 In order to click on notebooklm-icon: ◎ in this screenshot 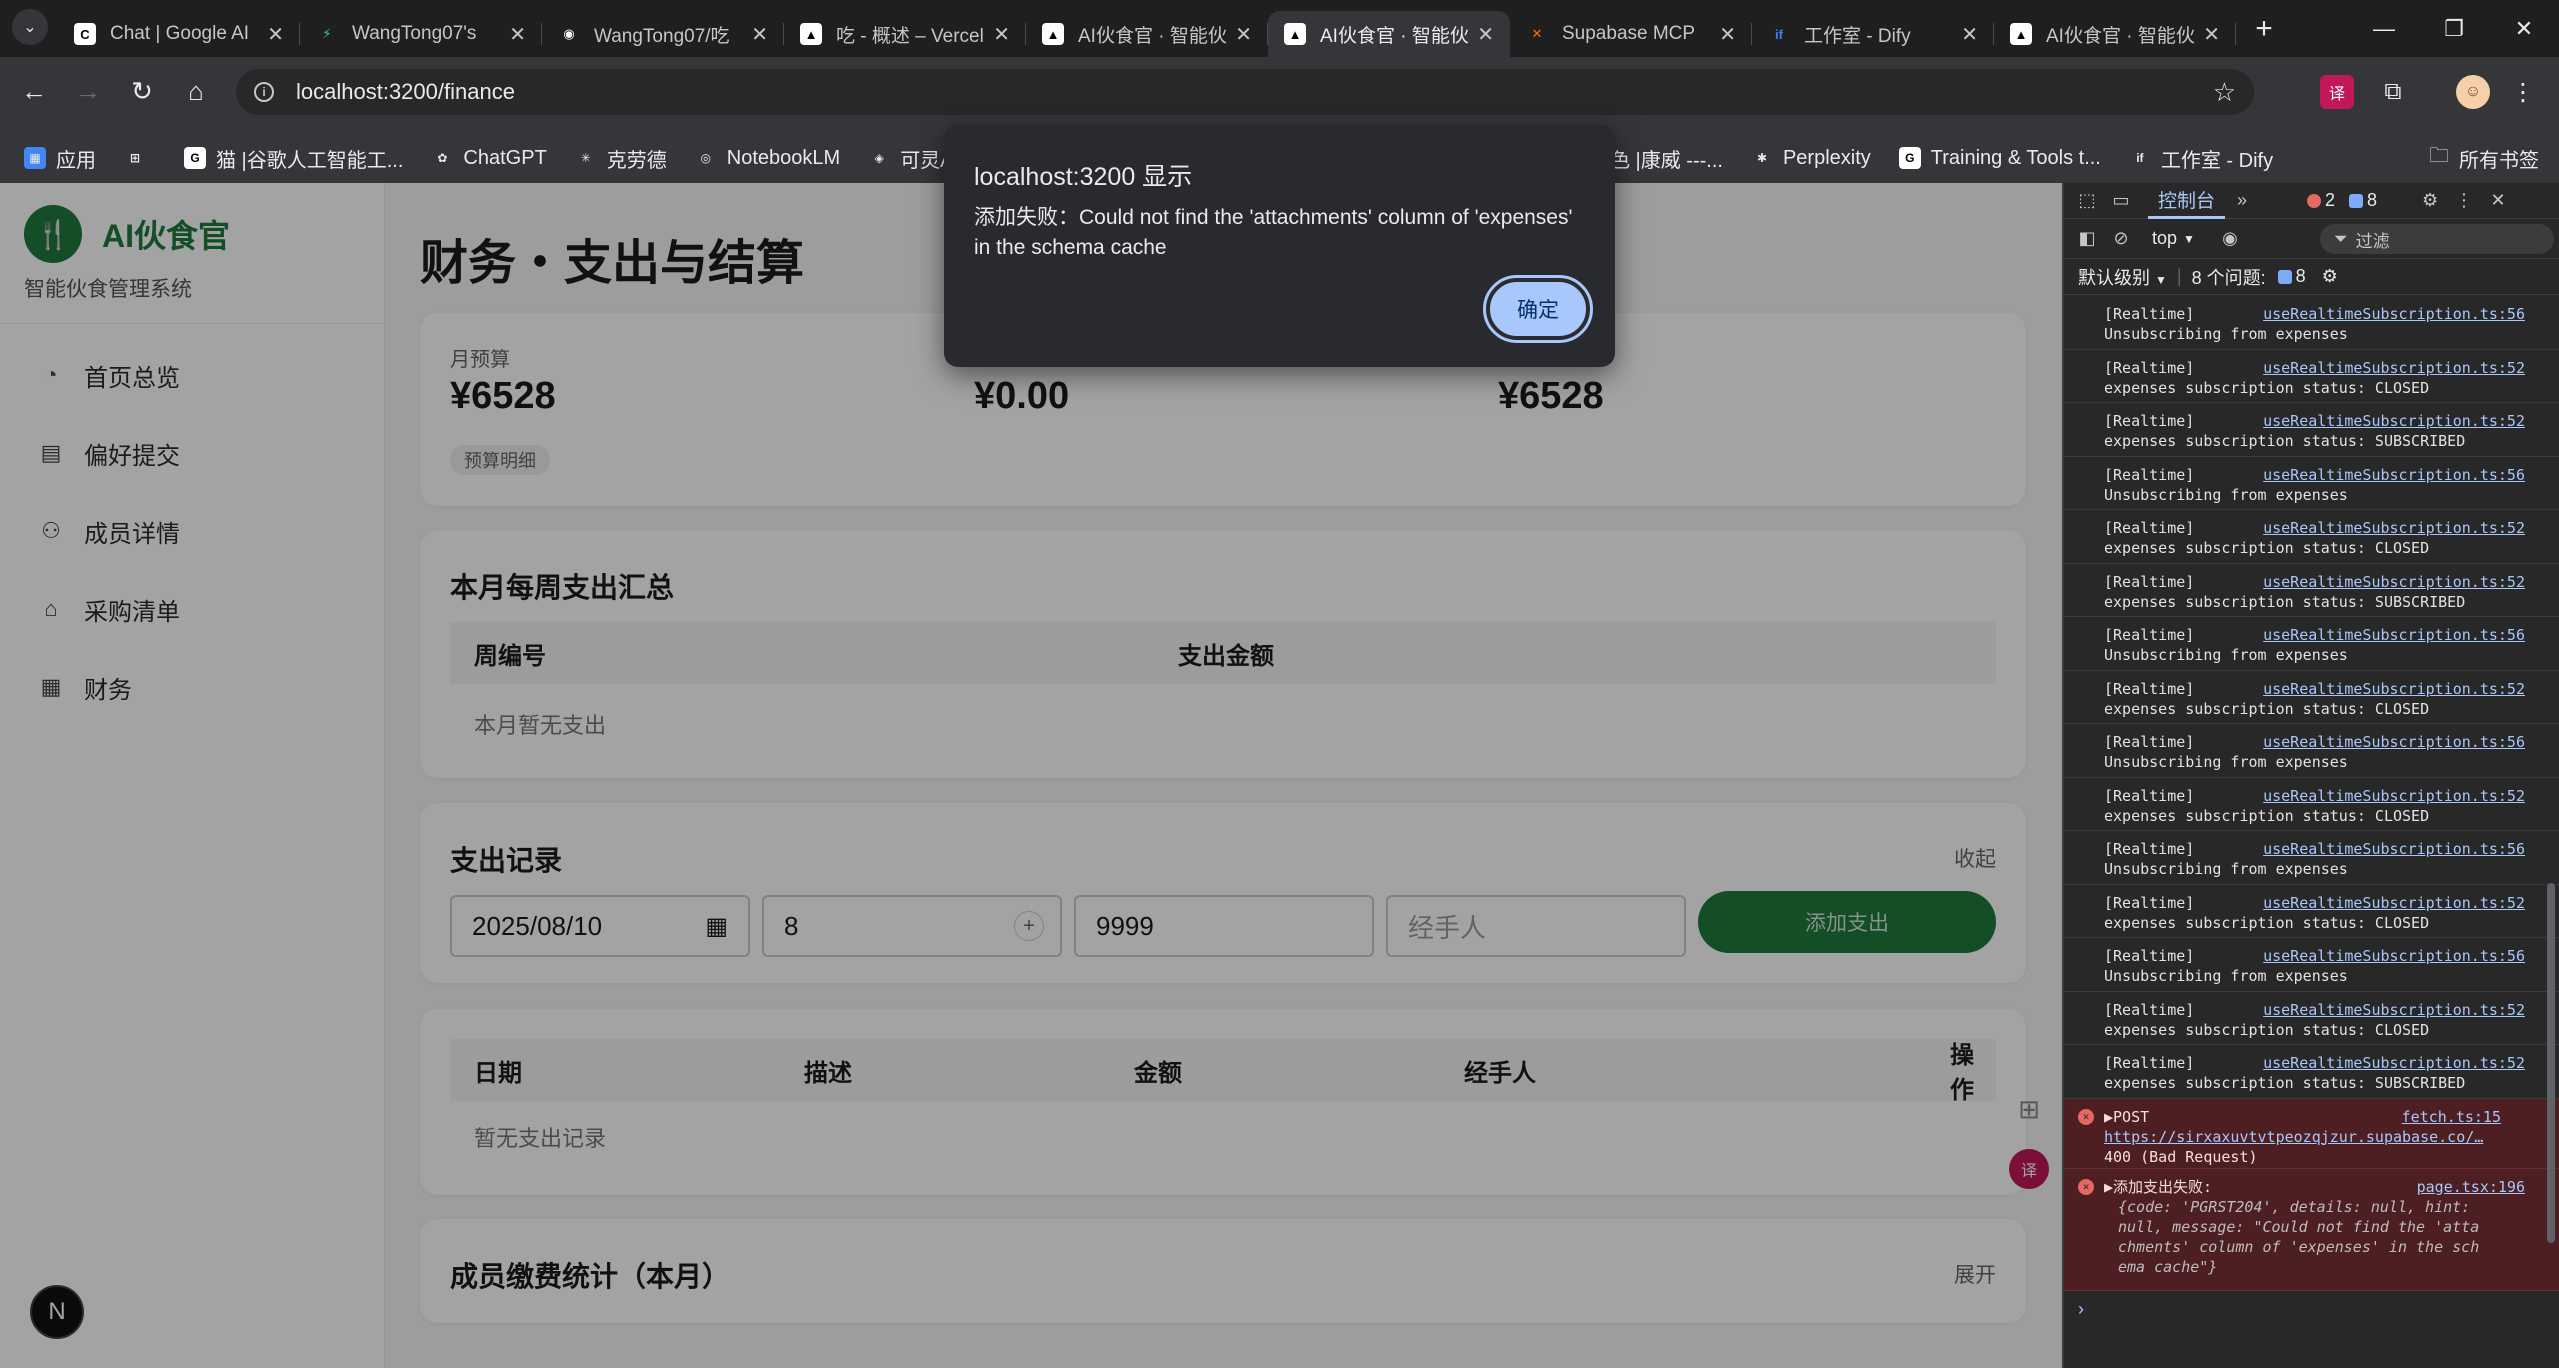, I will do `click(705, 158)`.